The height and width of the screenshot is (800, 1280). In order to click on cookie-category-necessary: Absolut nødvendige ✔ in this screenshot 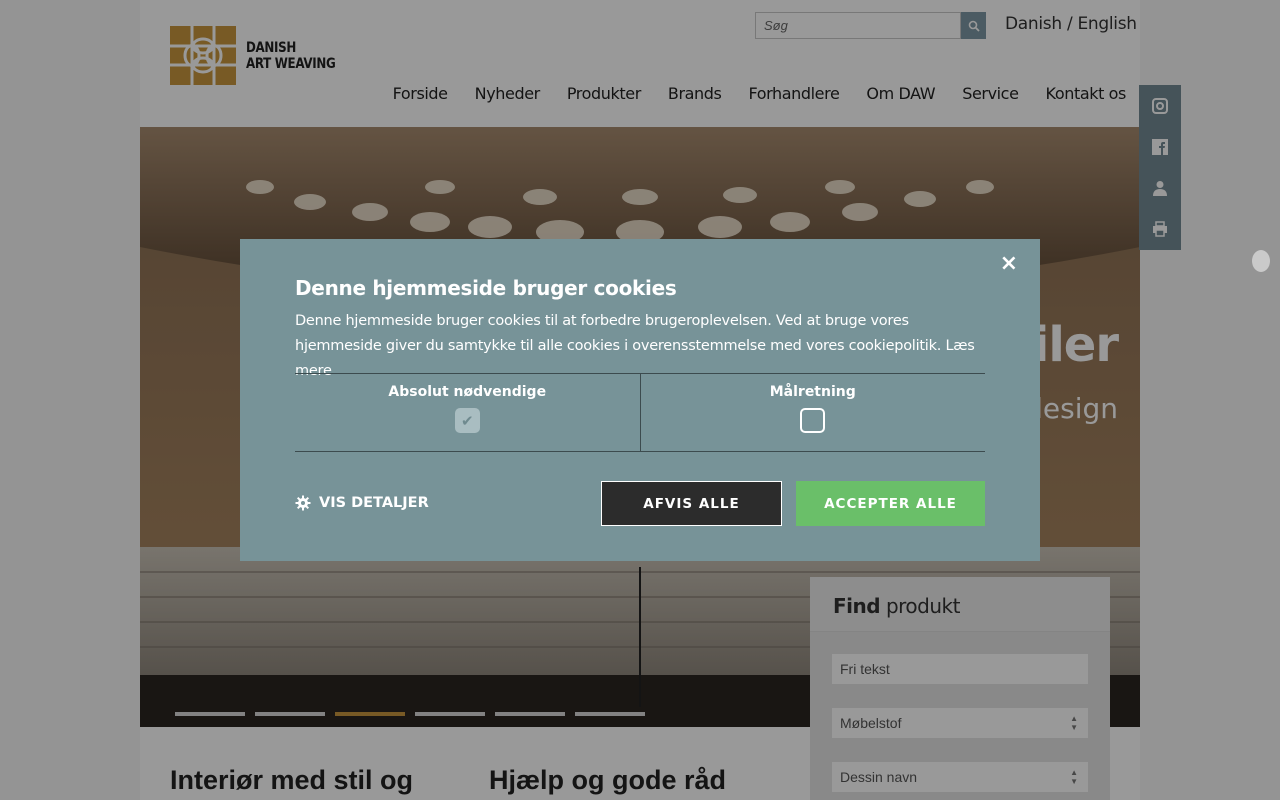, I will do `click(467, 412)`.